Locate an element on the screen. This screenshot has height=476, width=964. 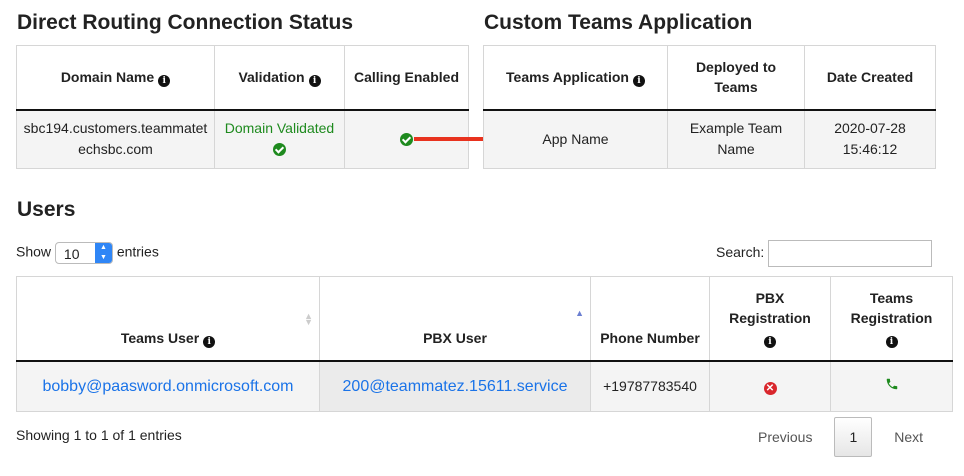
validation-header: Validation i is located at coordinates (279, 77).